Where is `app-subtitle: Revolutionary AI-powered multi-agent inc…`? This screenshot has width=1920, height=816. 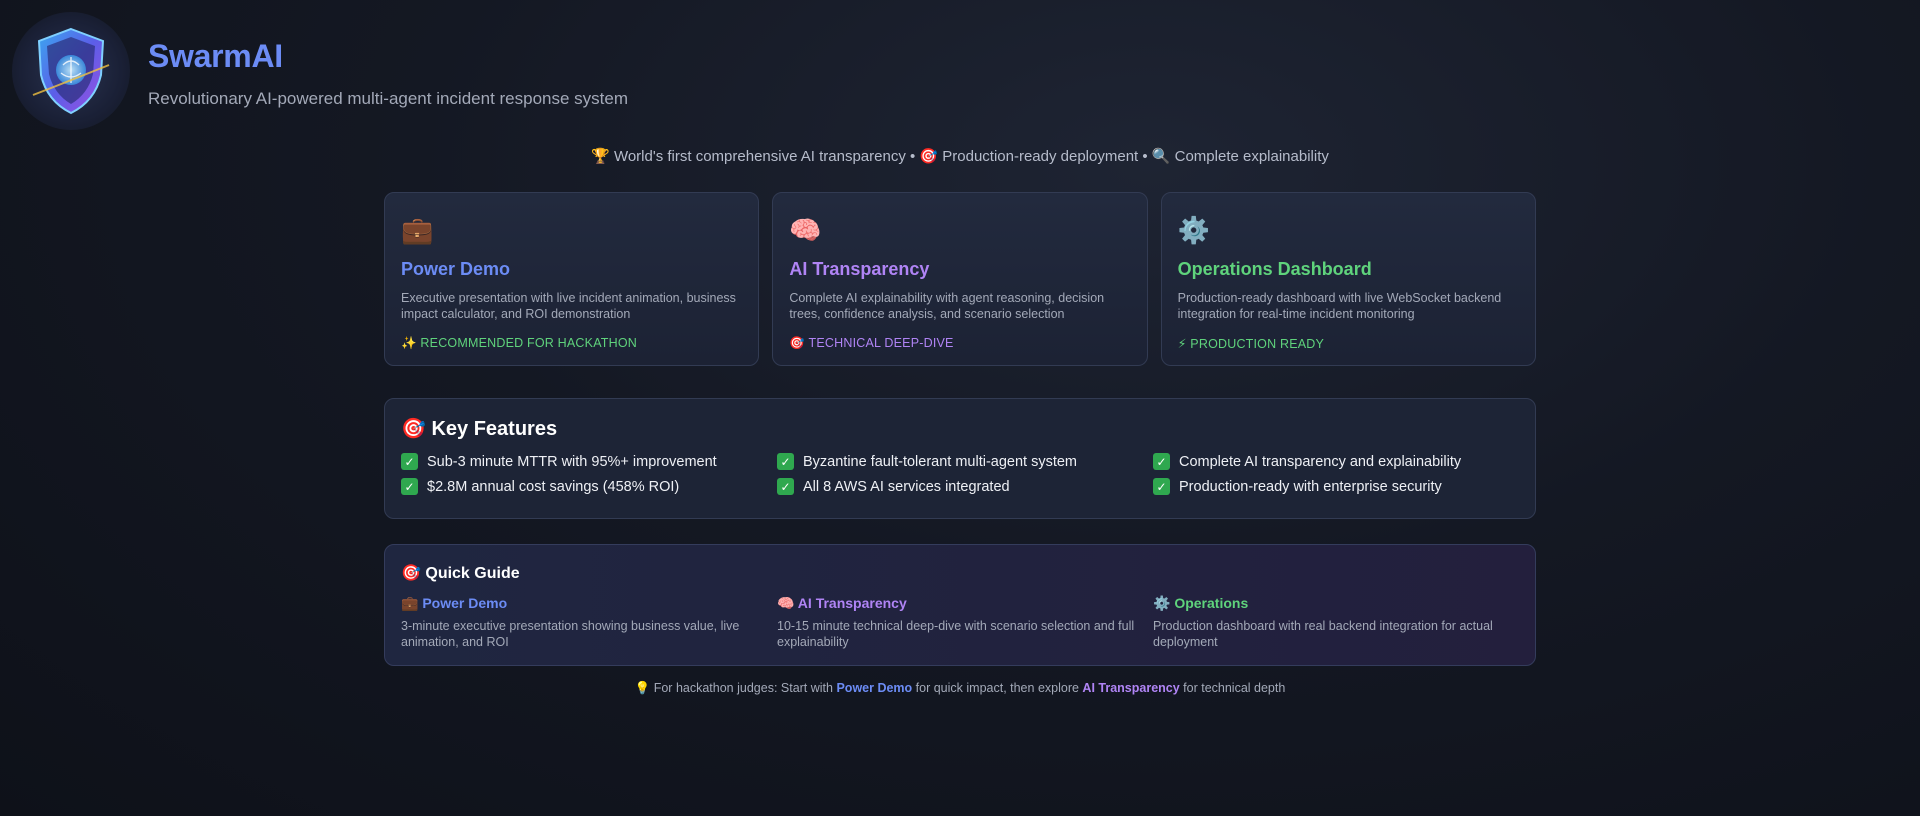
app-subtitle: Revolutionary AI-powered multi-agent inc… is located at coordinates (388, 98).